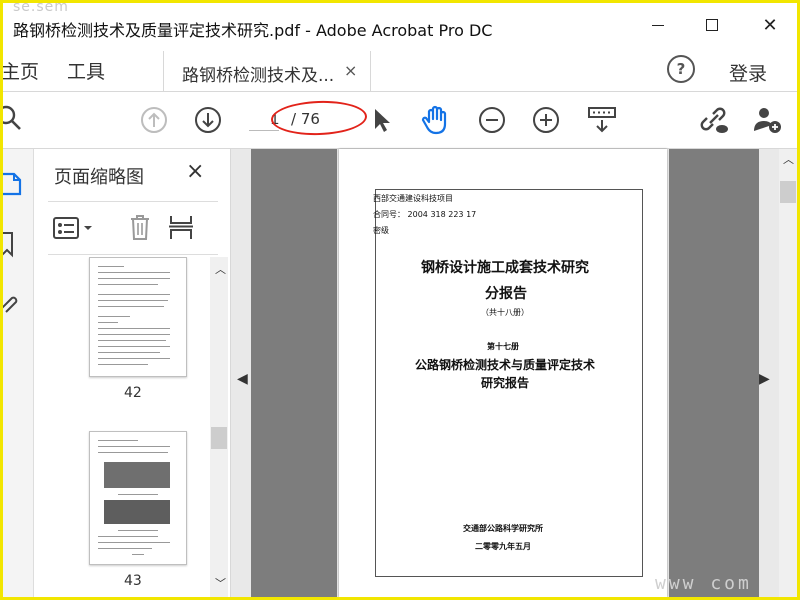 Image resolution: width=800 pixels, height=600 pixels. What do you see at coordinates (18, 373) in the screenshot?
I see `navigation-strip` at bounding box center [18, 373].